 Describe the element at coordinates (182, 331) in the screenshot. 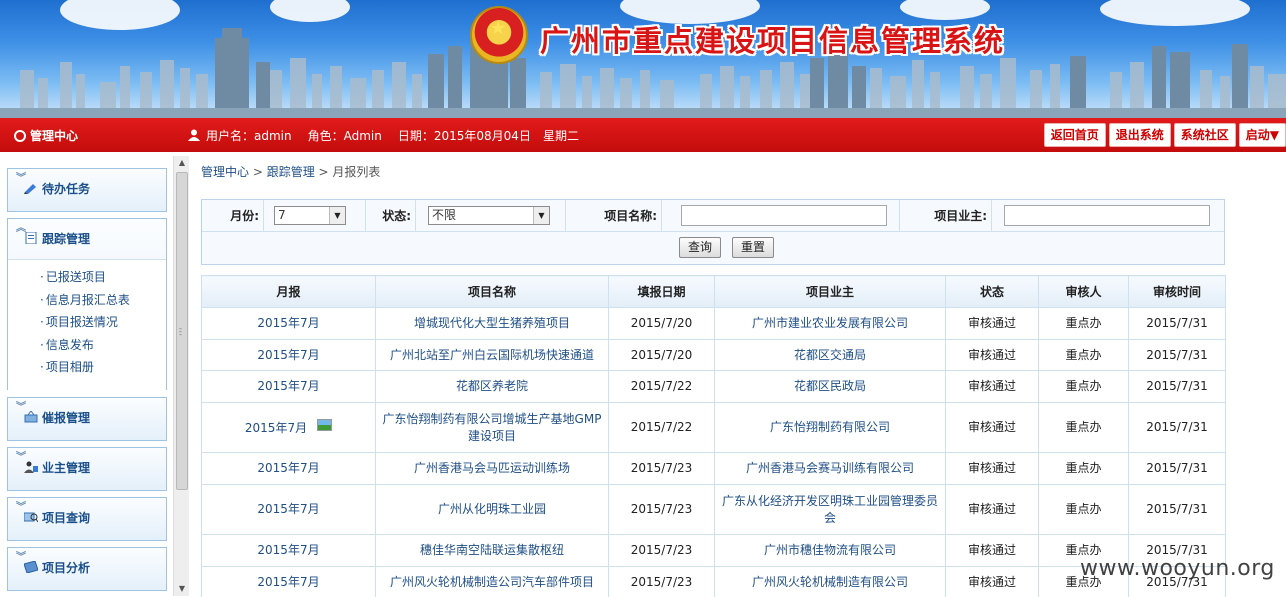

I see `scrollbar-thumb: ---` at that location.